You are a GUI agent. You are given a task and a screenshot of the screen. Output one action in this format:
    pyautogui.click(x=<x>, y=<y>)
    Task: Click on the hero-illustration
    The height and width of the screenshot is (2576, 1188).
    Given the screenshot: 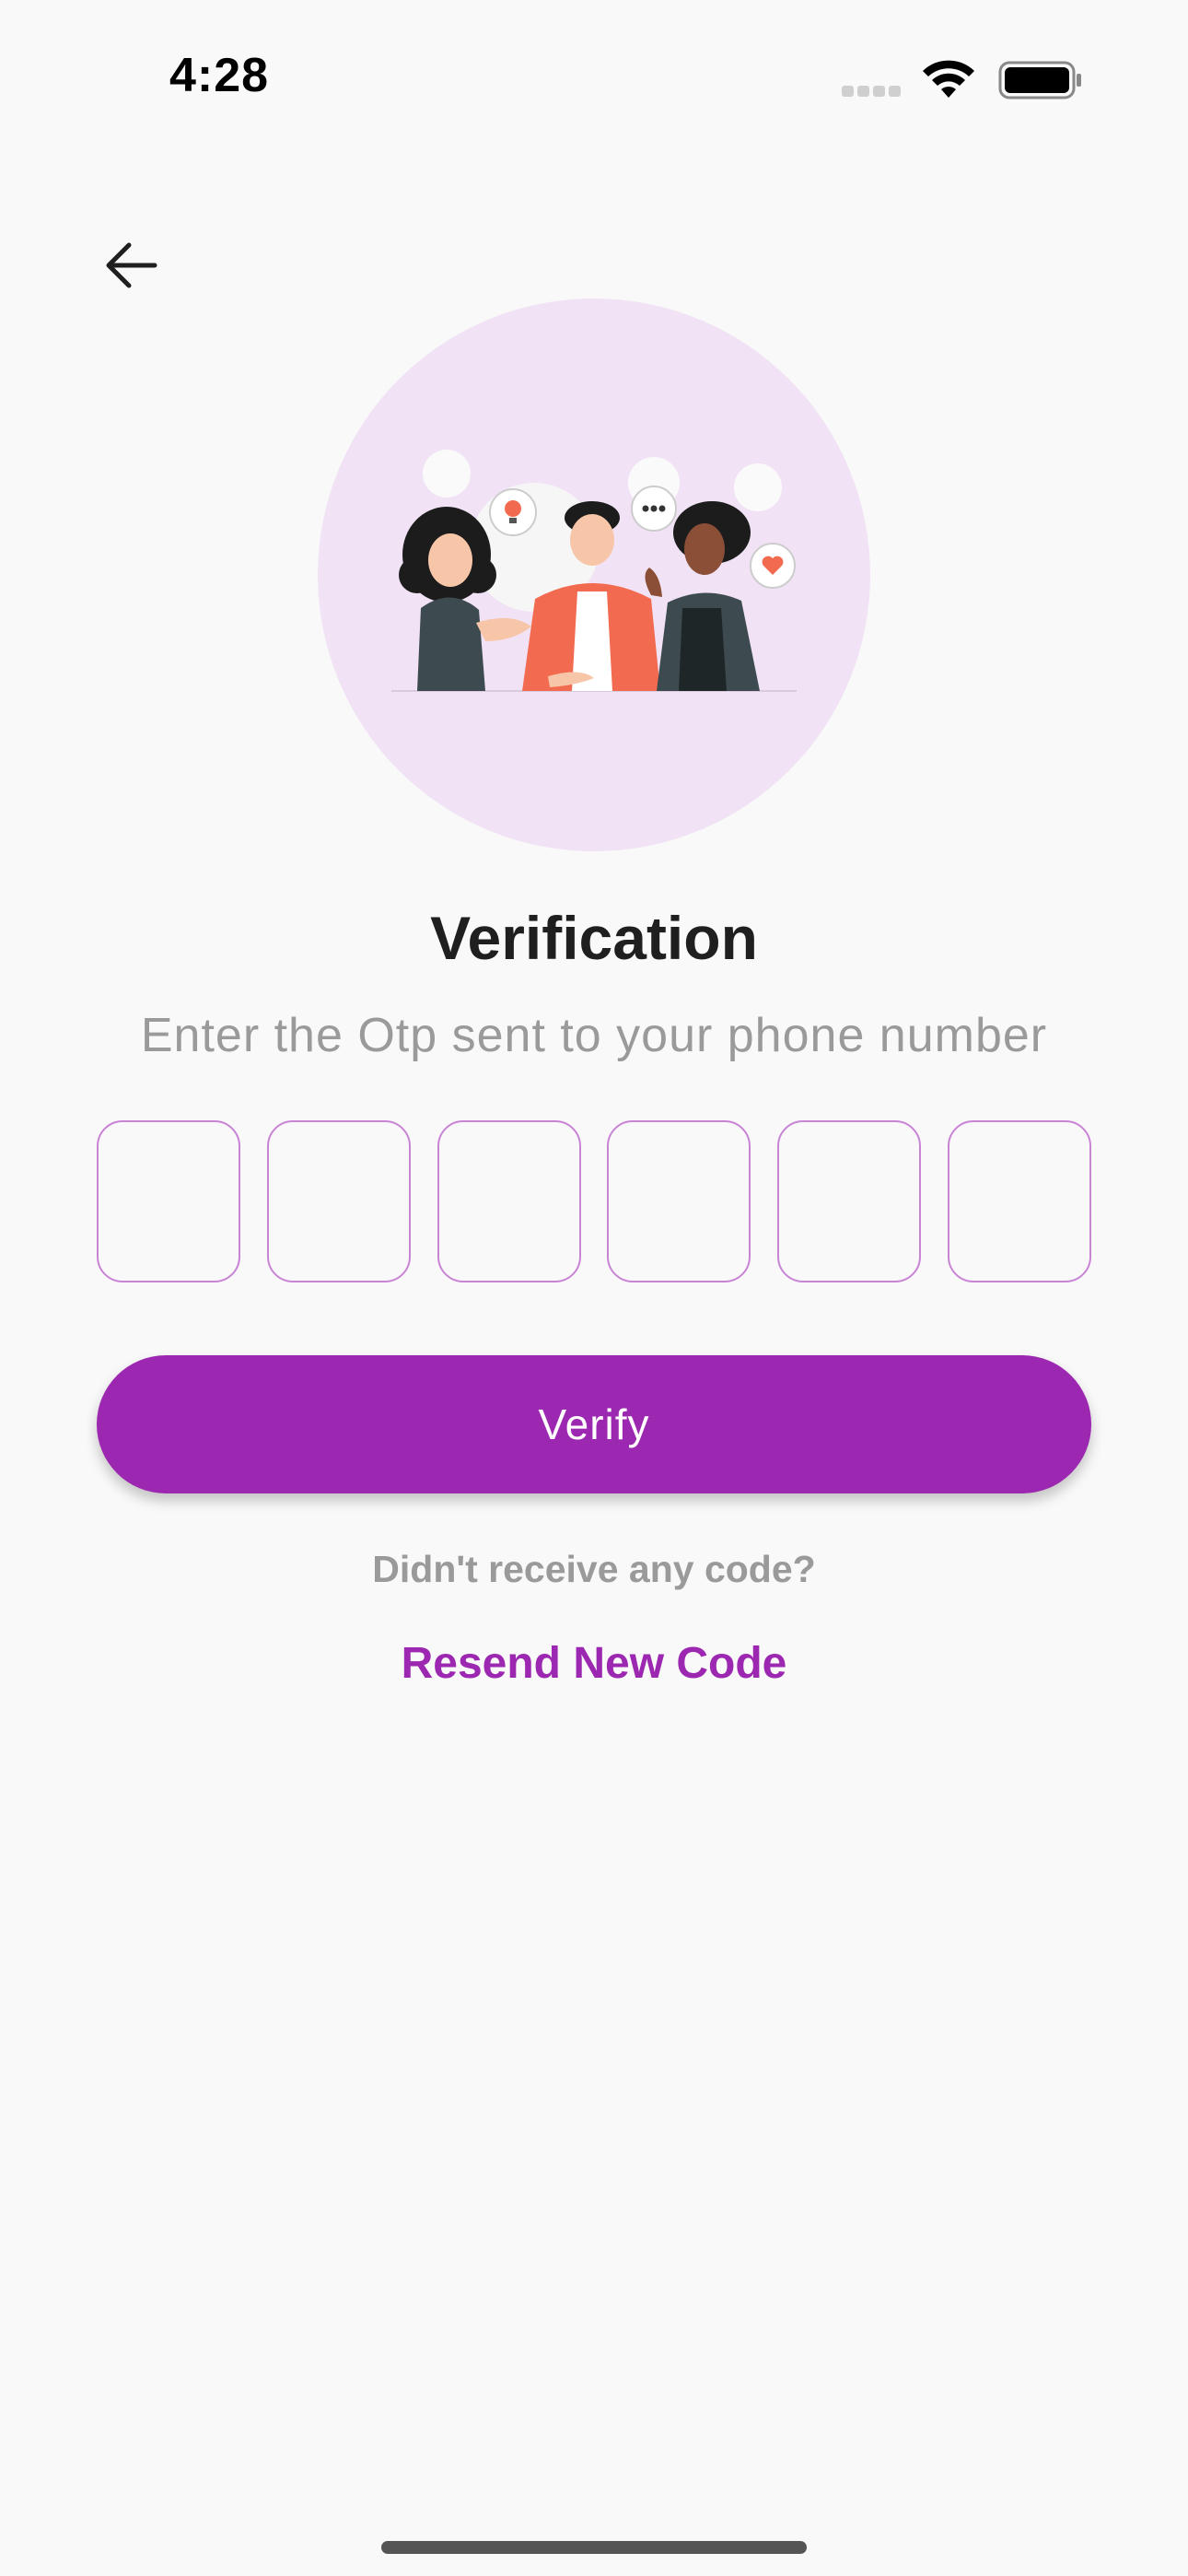 What is the action you would take?
    pyautogui.click(x=594, y=575)
    